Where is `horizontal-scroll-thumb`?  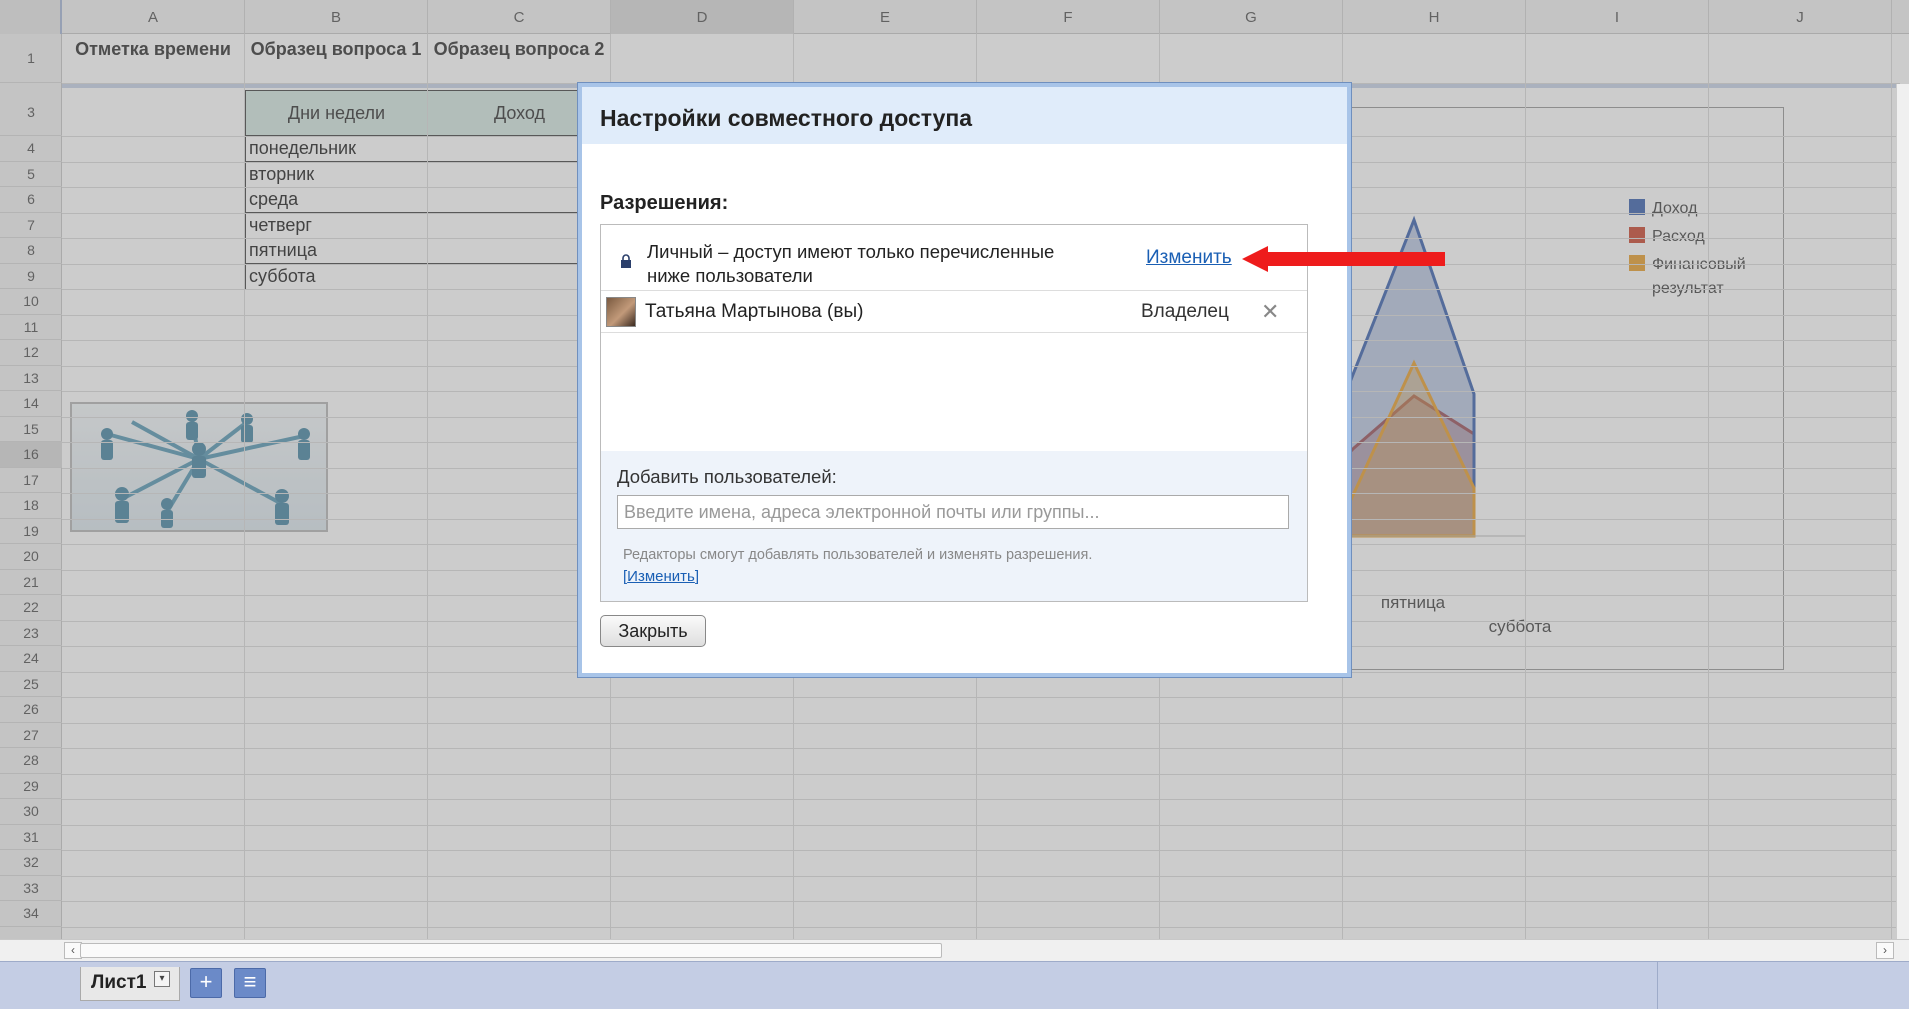 horizontal-scroll-thumb is located at coordinates (511, 950).